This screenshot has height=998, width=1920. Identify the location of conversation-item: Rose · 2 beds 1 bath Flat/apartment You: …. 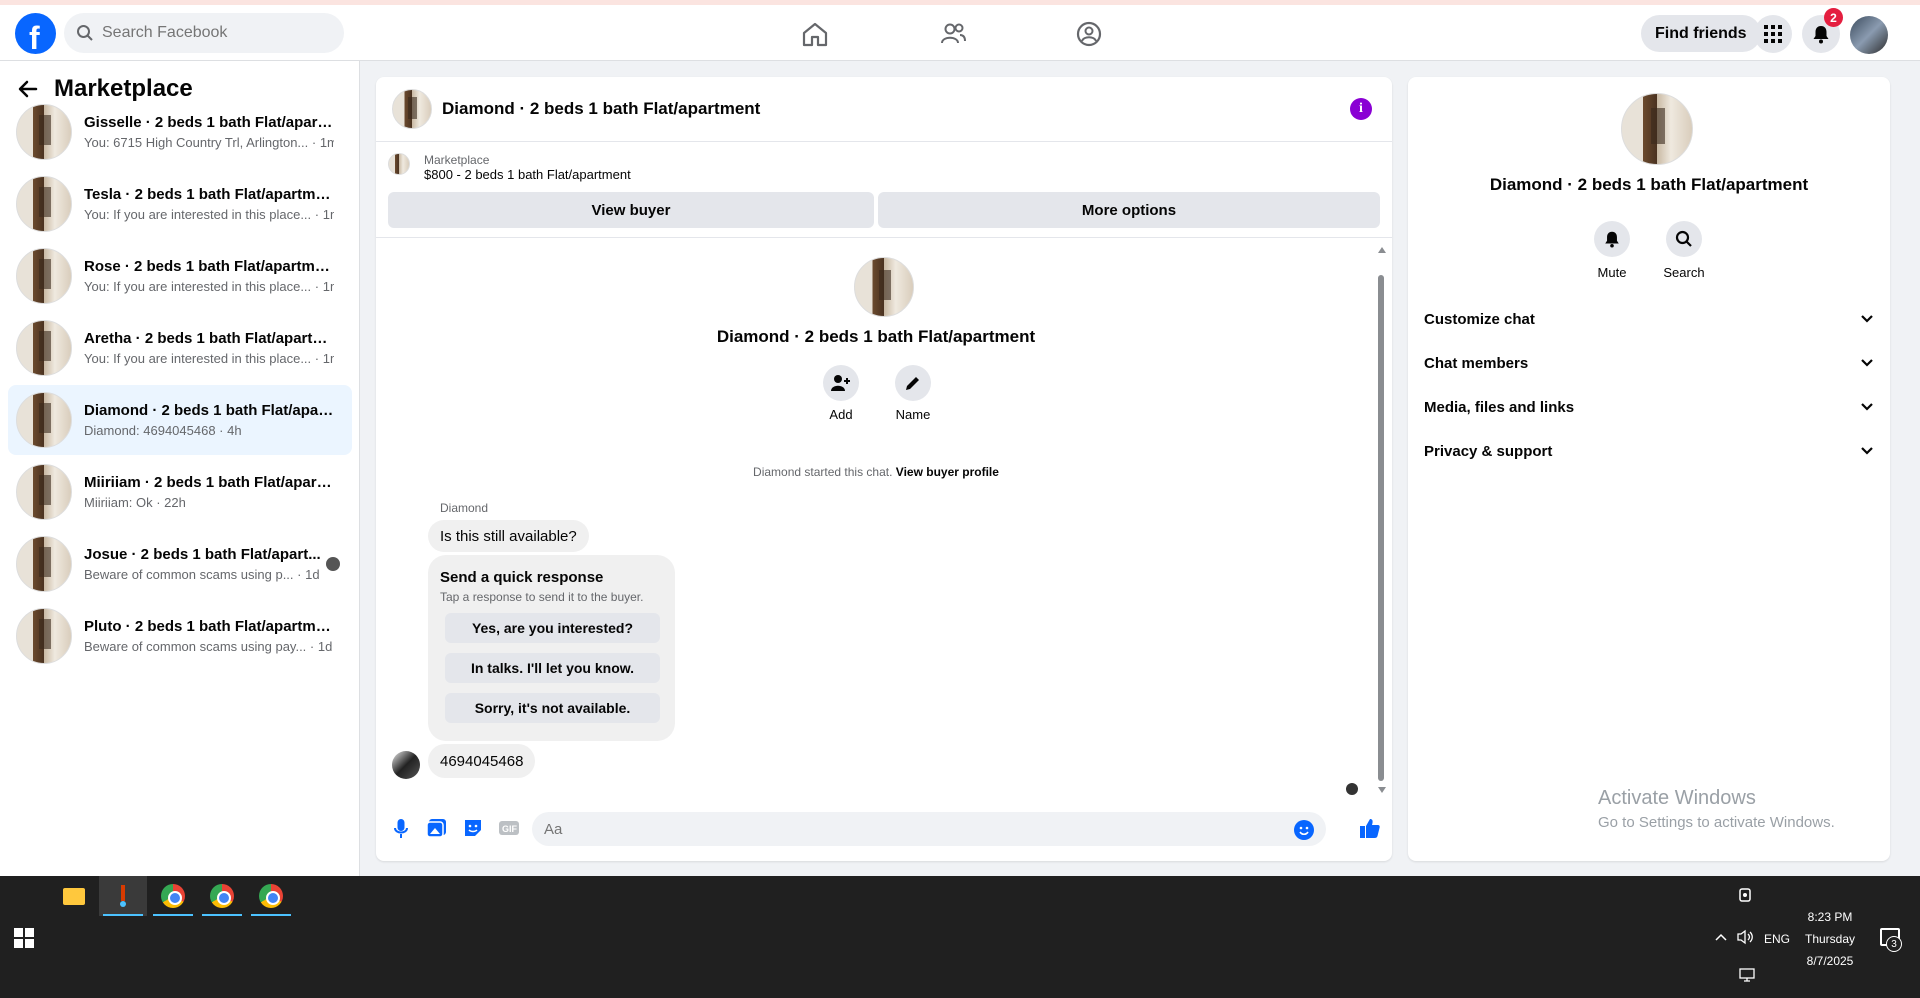
(180, 276).